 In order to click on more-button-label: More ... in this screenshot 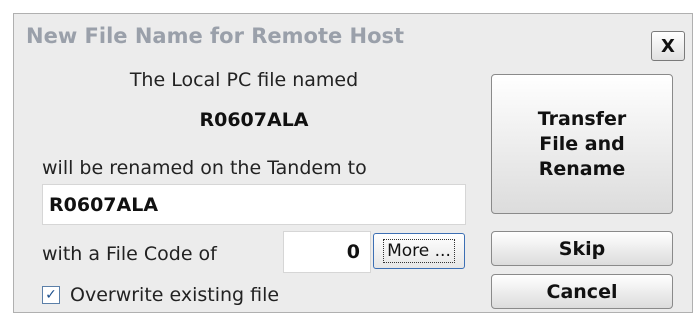, I will do `click(419, 251)`.